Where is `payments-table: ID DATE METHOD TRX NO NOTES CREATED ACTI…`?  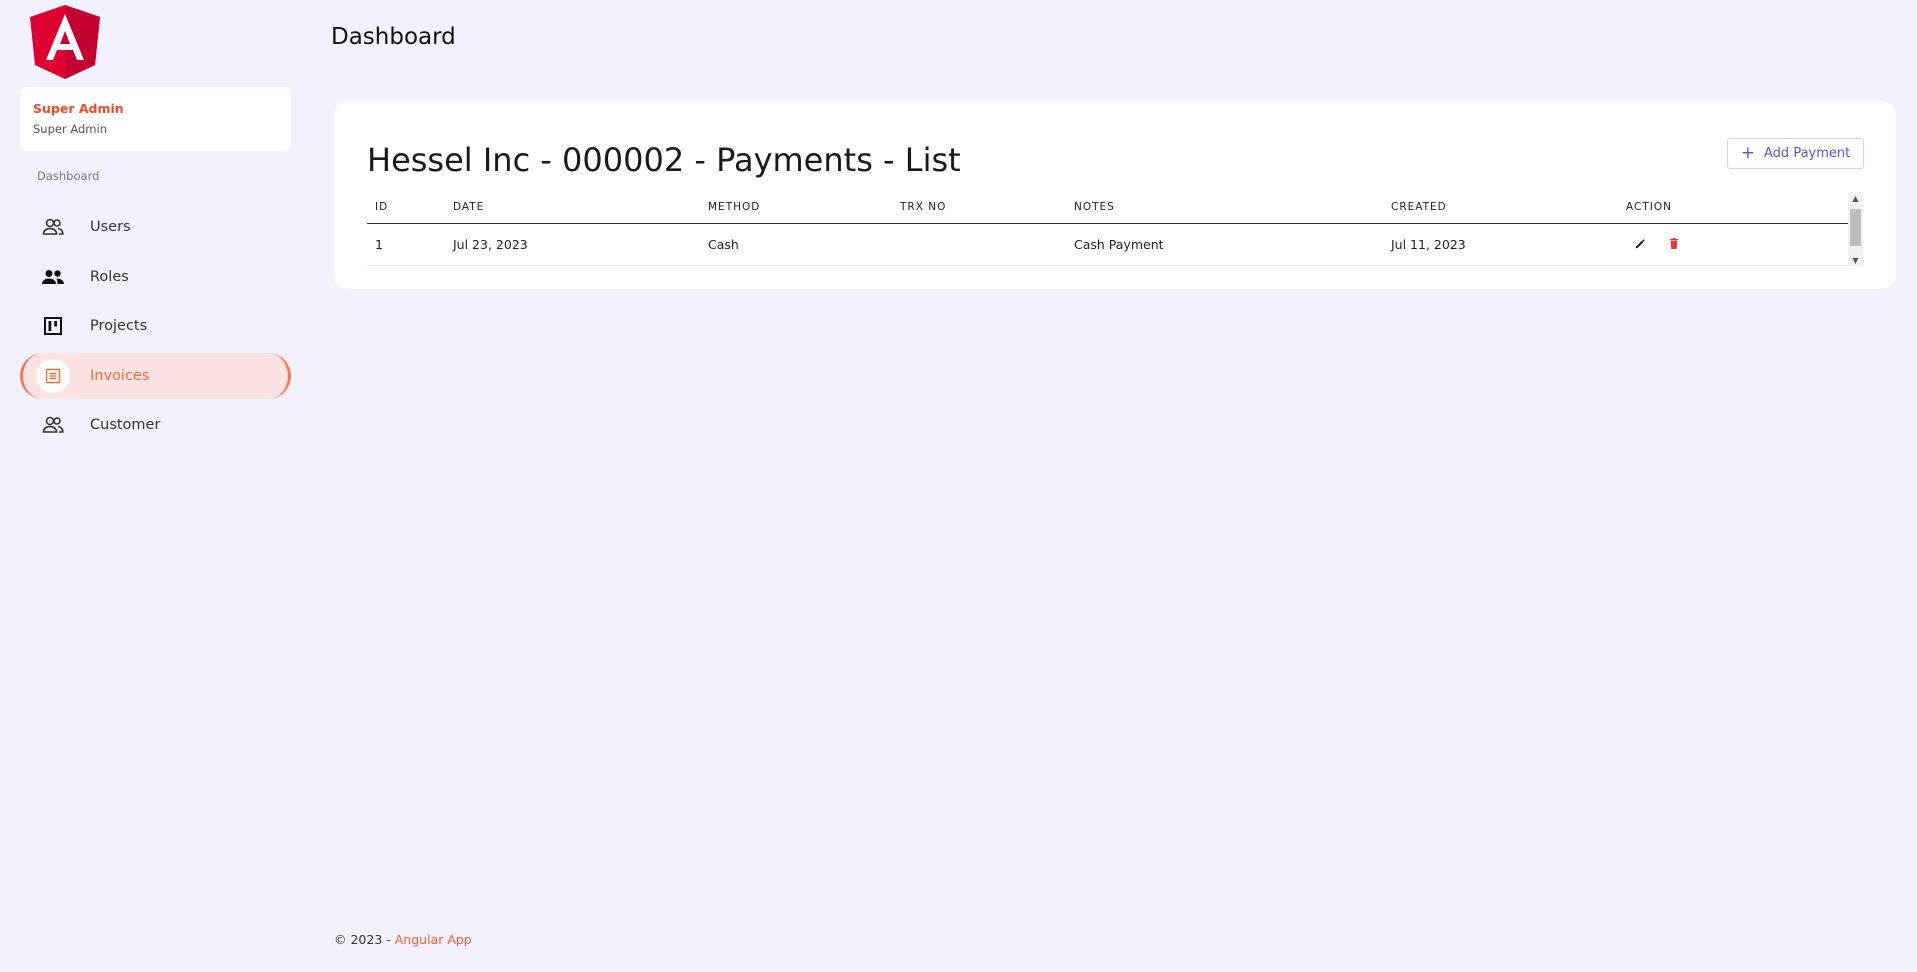 payments-table: ID DATE METHOD TRX NO NOTES CREATED ACTI… is located at coordinates (1107, 229).